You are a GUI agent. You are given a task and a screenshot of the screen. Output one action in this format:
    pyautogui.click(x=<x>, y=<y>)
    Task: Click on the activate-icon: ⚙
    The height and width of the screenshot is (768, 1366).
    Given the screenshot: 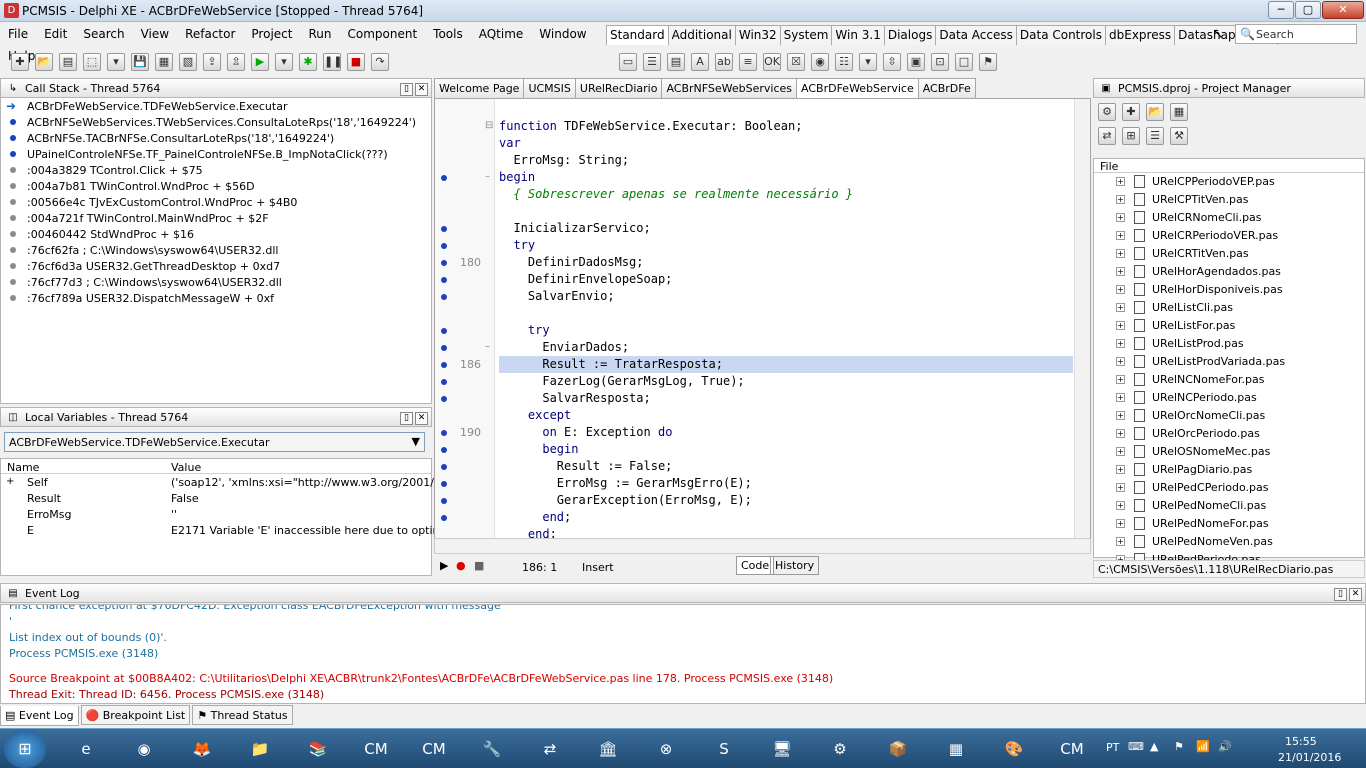 What is the action you would take?
    pyautogui.click(x=1107, y=112)
    